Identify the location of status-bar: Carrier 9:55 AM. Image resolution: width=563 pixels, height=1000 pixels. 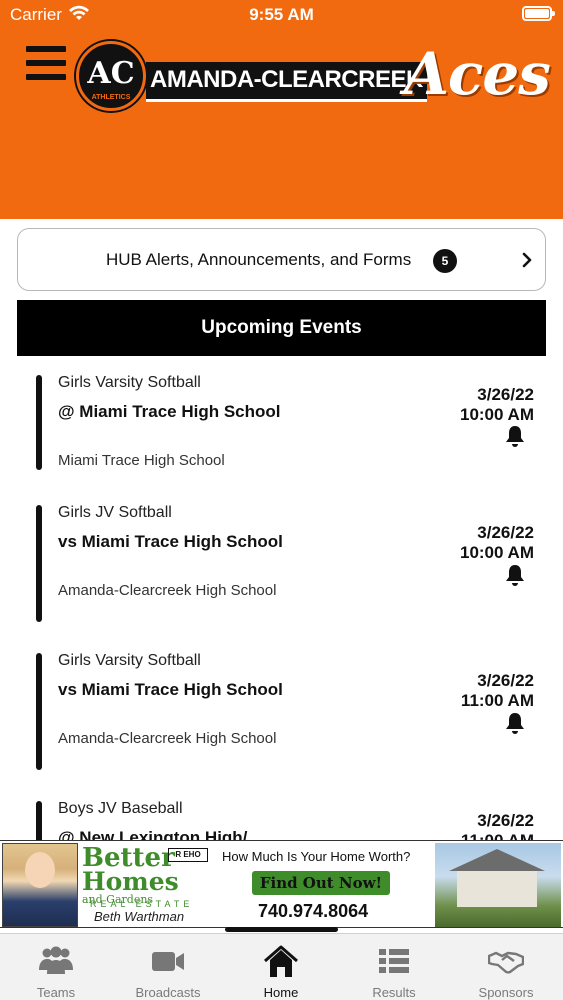
(281, 15).